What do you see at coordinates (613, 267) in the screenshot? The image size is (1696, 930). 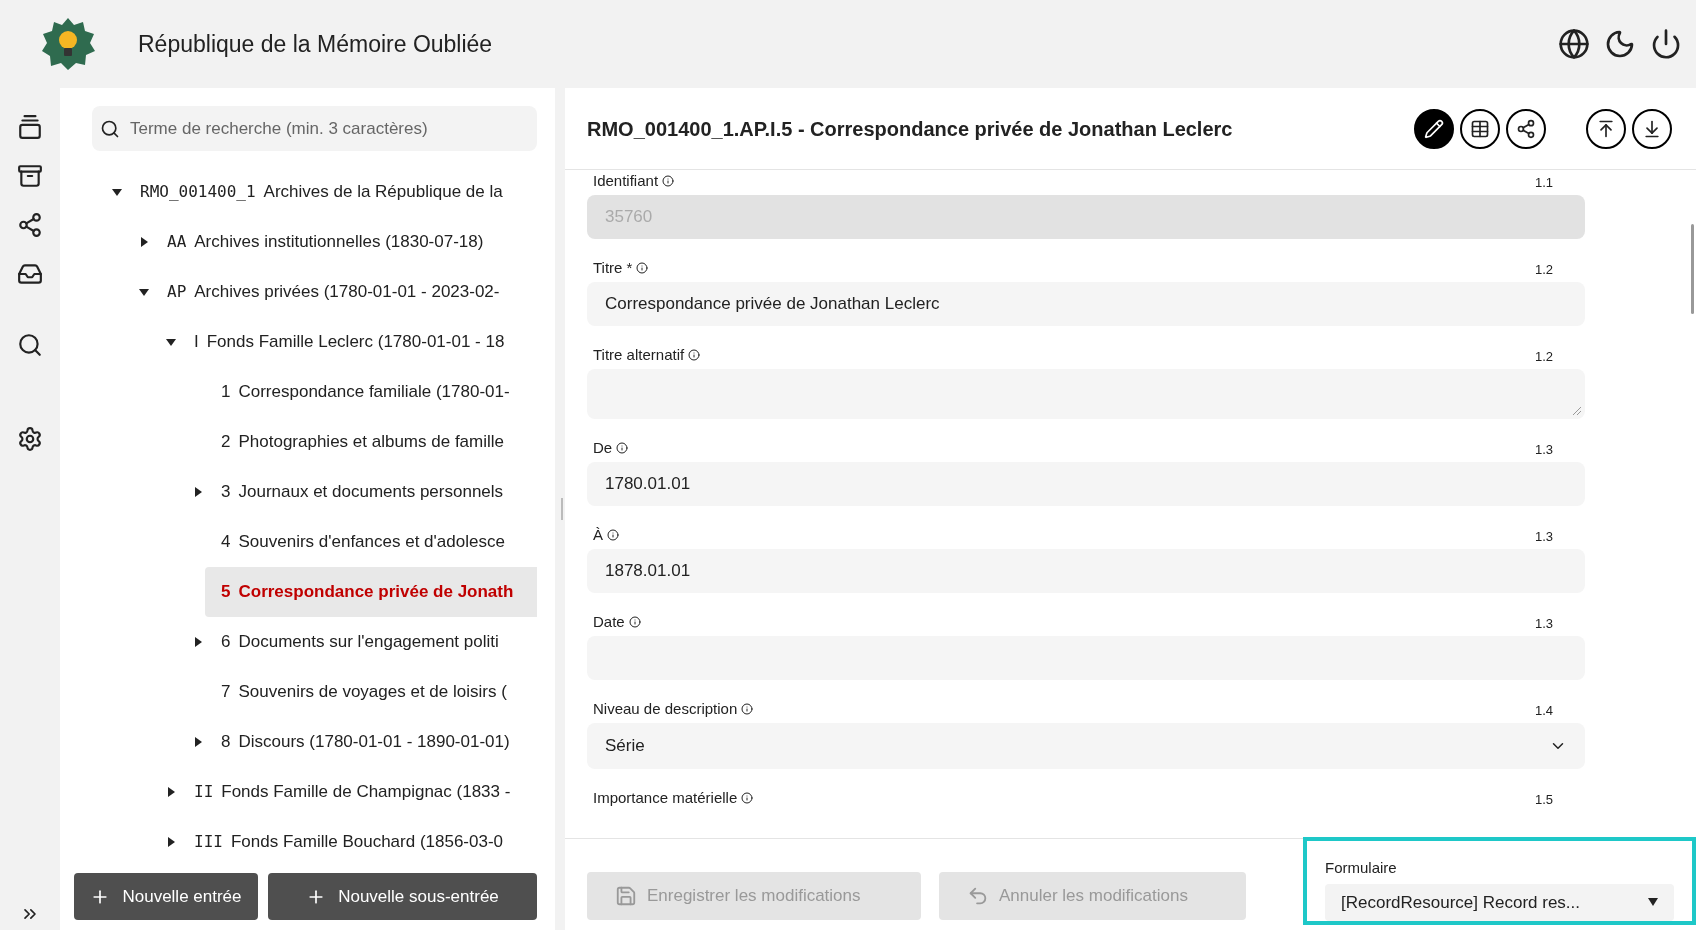 I see `field-label: Titre *` at bounding box center [613, 267].